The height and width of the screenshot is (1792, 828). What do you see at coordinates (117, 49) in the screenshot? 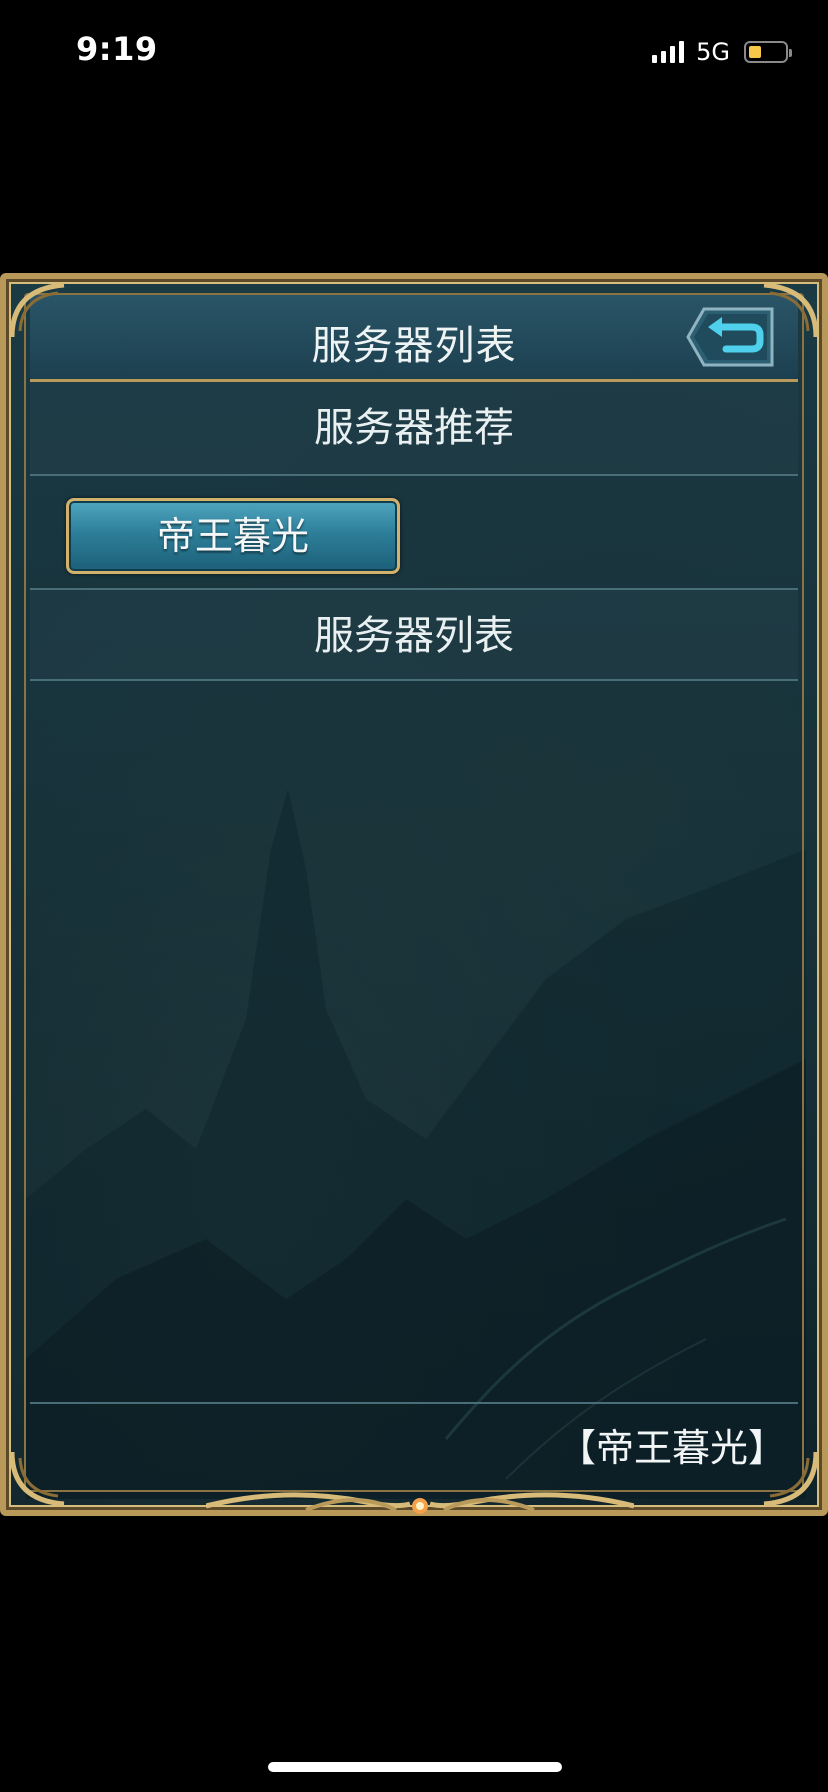
I see `status-time: 9:19` at bounding box center [117, 49].